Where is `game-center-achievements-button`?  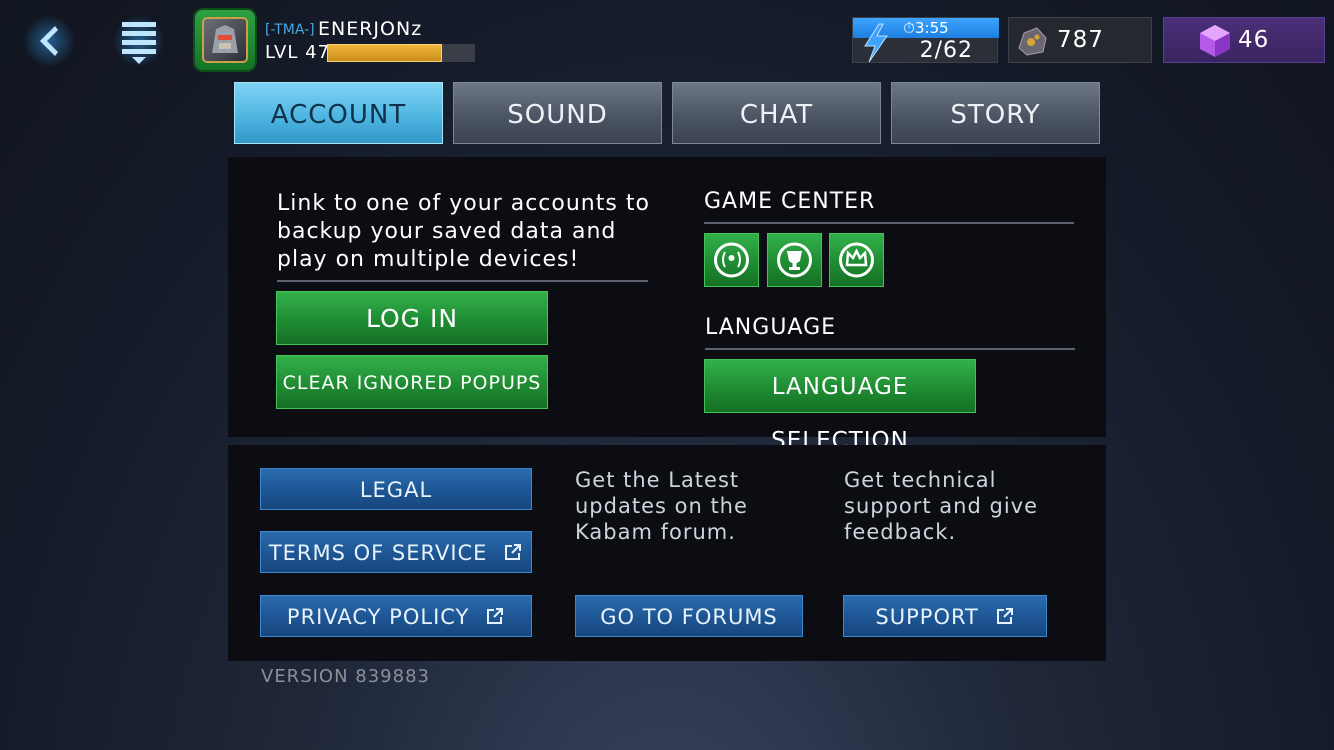
game-center-achievements-button is located at coordinates (731, 260).